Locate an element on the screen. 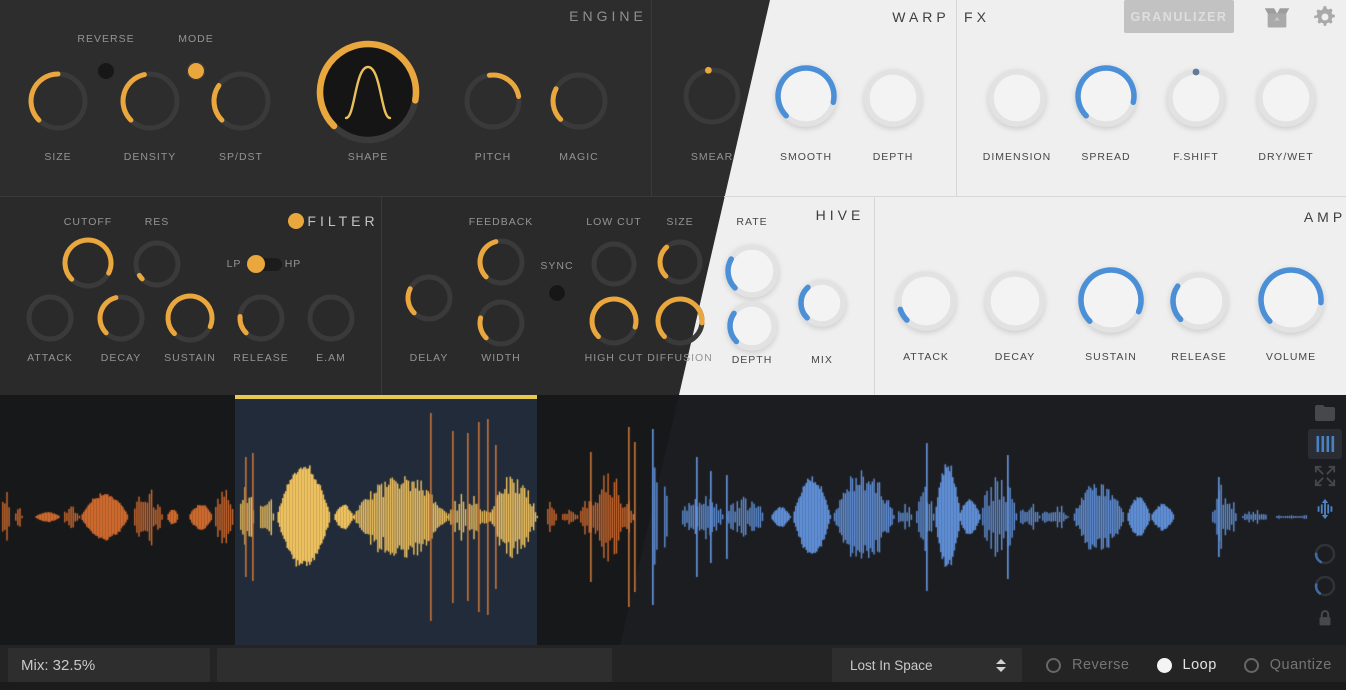 The height and width of the screenshot is (690, 1346). warp-depth-knob is located at coordinates (893, 98).